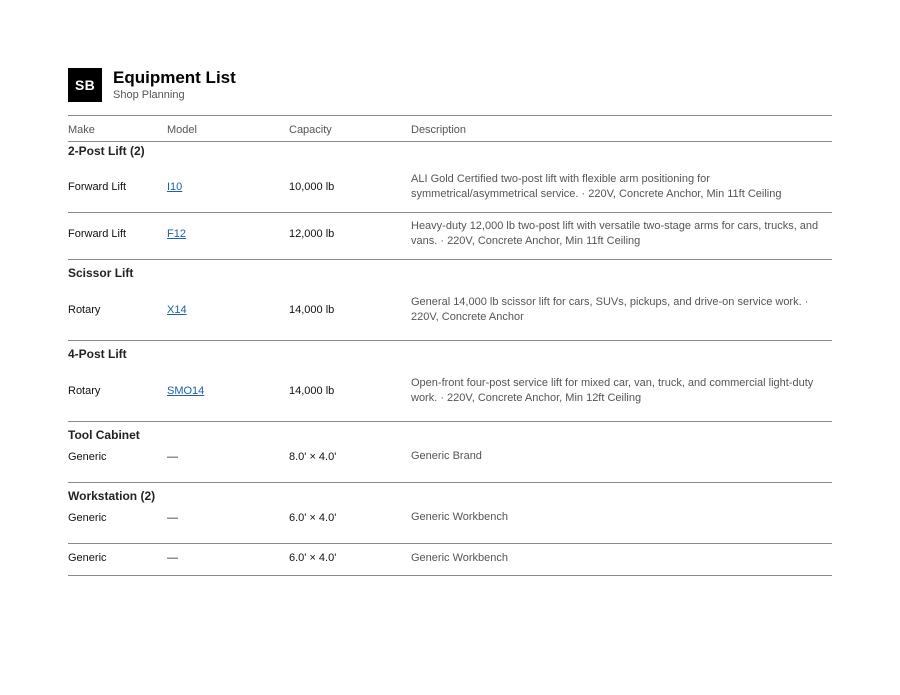 The image size is (900, 695). Describe the element at coordinates (439, 129) in the screenshot. I see `column-header-description: Description` at that location.